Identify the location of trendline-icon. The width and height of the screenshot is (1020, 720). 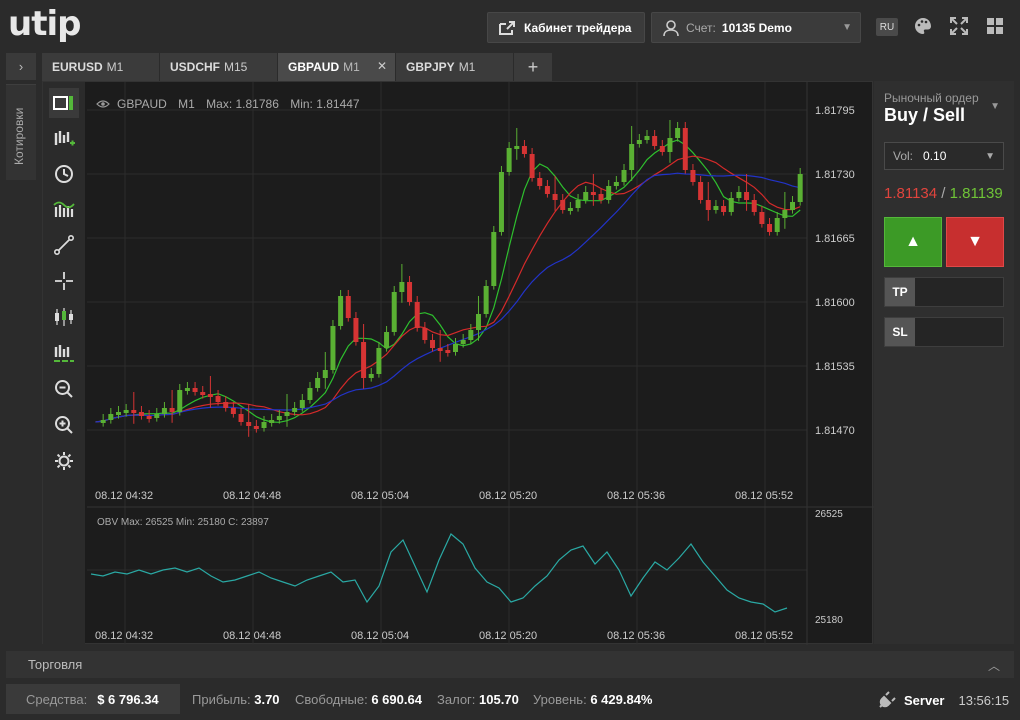
(64, 245).